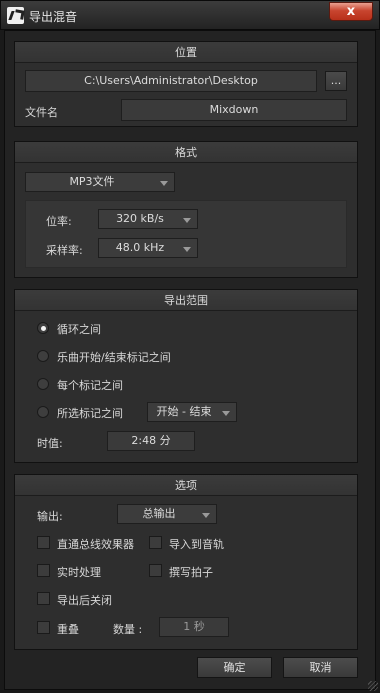 The height and width of the screenshot is (693, 380). What do you see at coordinates (191, 572) in the screenshot?
I see `write-tempo-label: 撰写拍子` at bounding box center [191, 572].